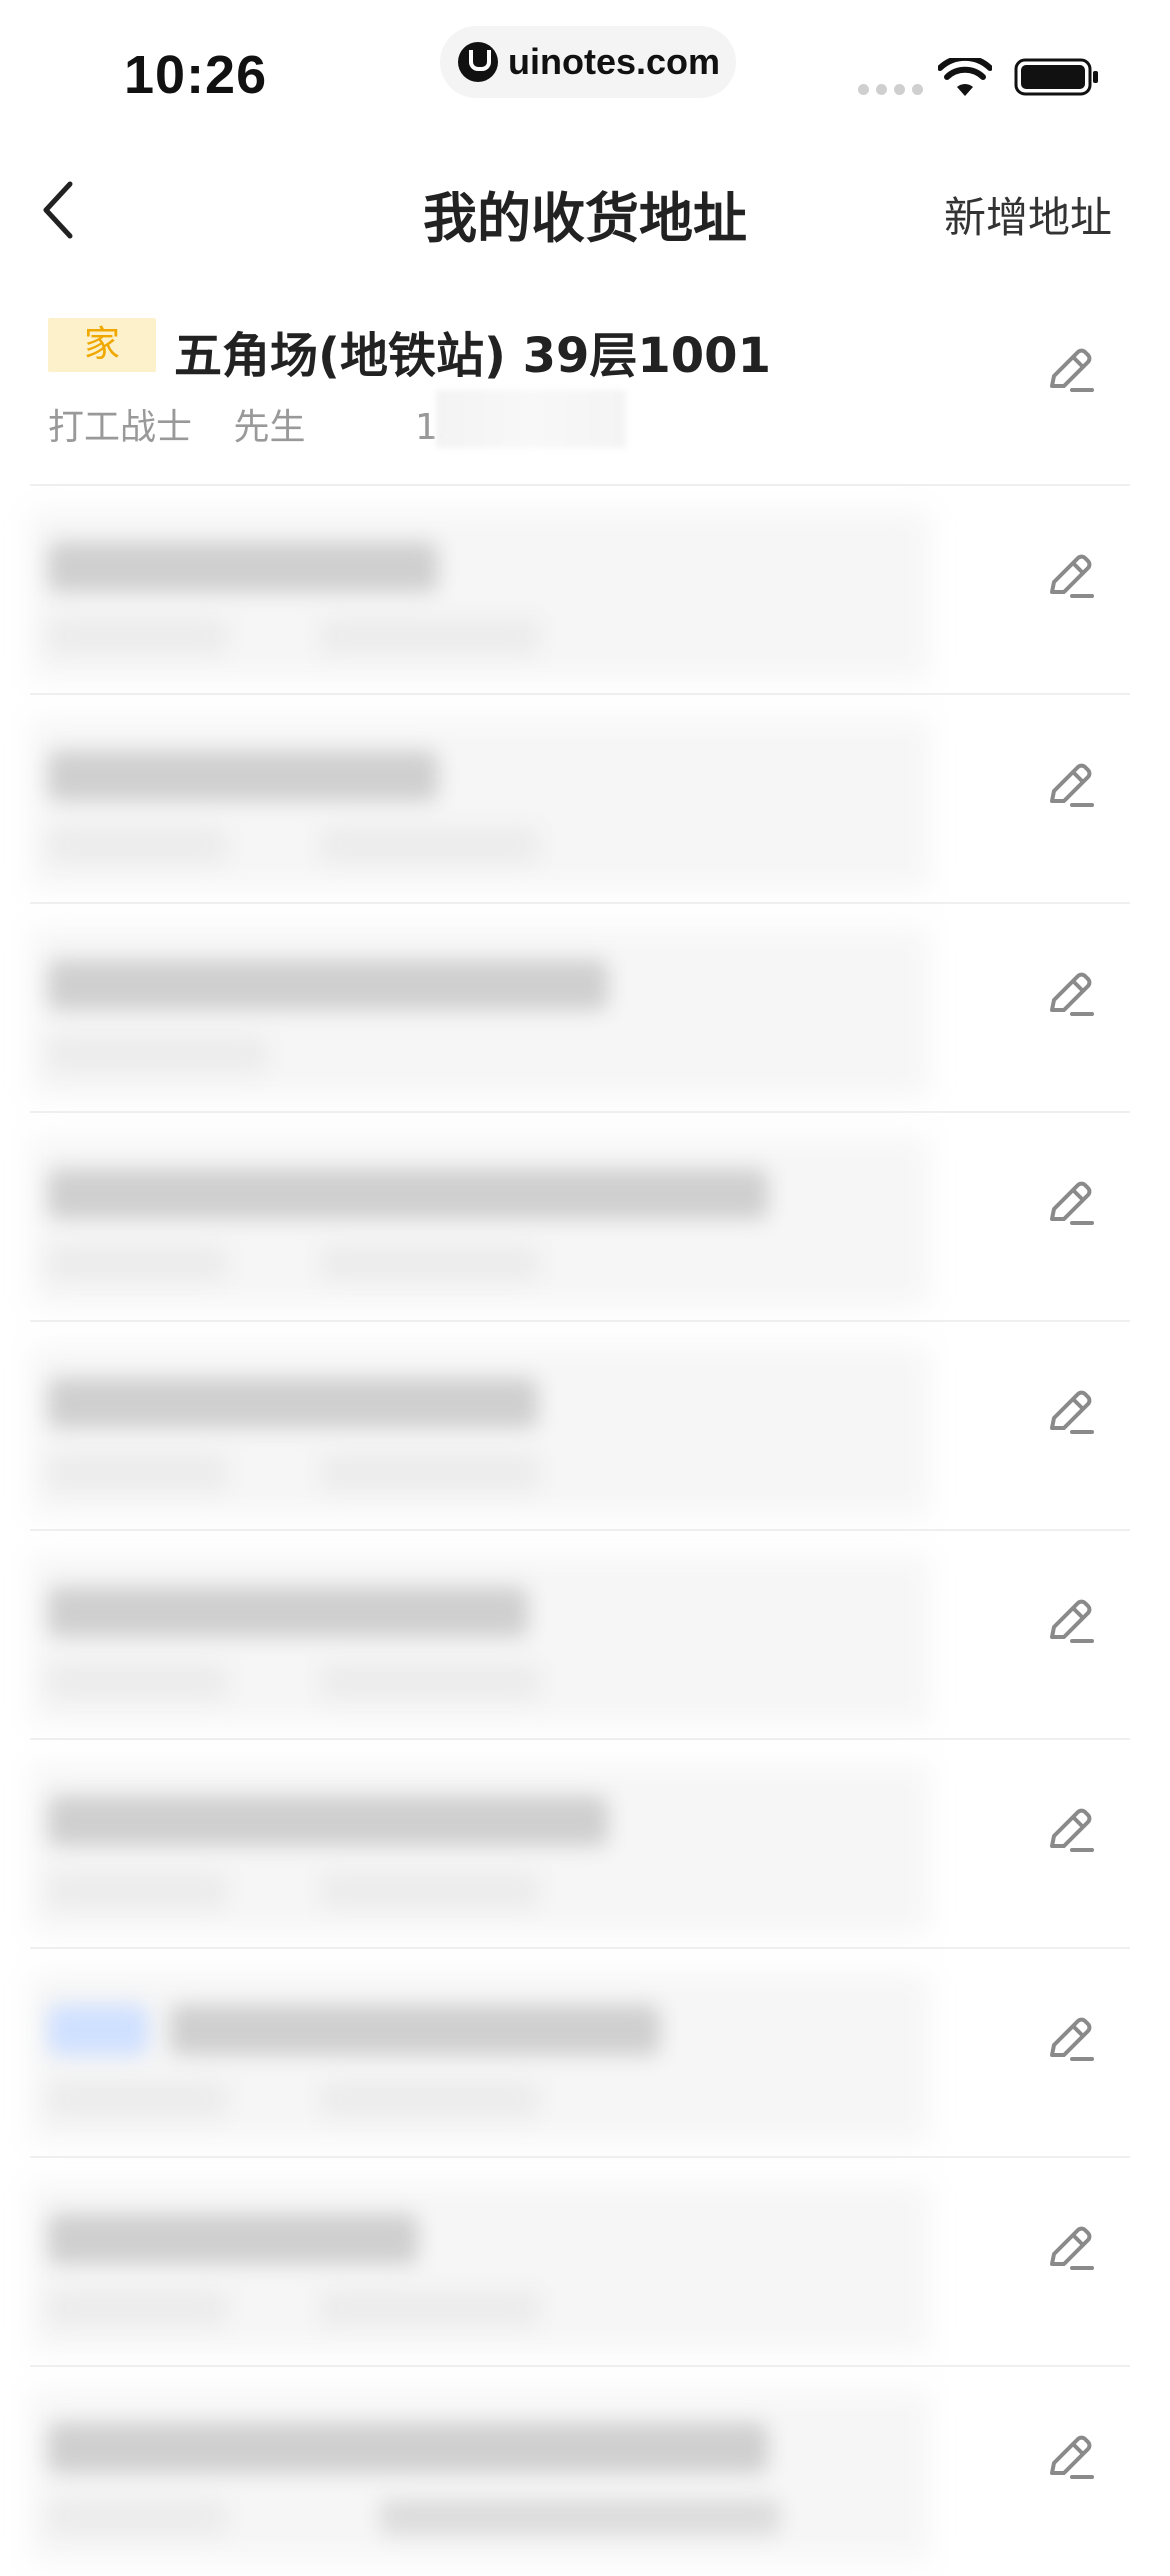  Describe the element at coordinates (1028, 214) in the screenshot. I see `add-address-button: 新增地址` at that location.